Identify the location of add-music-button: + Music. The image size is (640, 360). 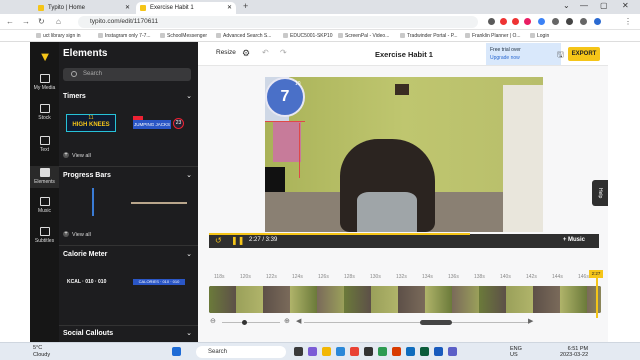
(574, 240).